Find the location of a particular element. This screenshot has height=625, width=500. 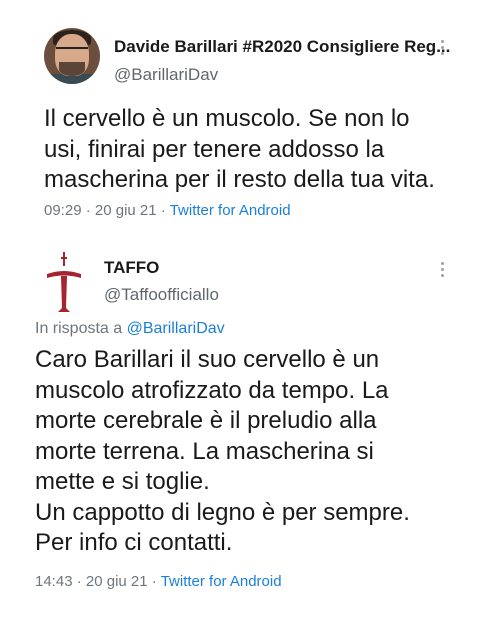

tweet-text-line: muscolo atrofizzato da tempo. La is located at coordinates (212, 390).